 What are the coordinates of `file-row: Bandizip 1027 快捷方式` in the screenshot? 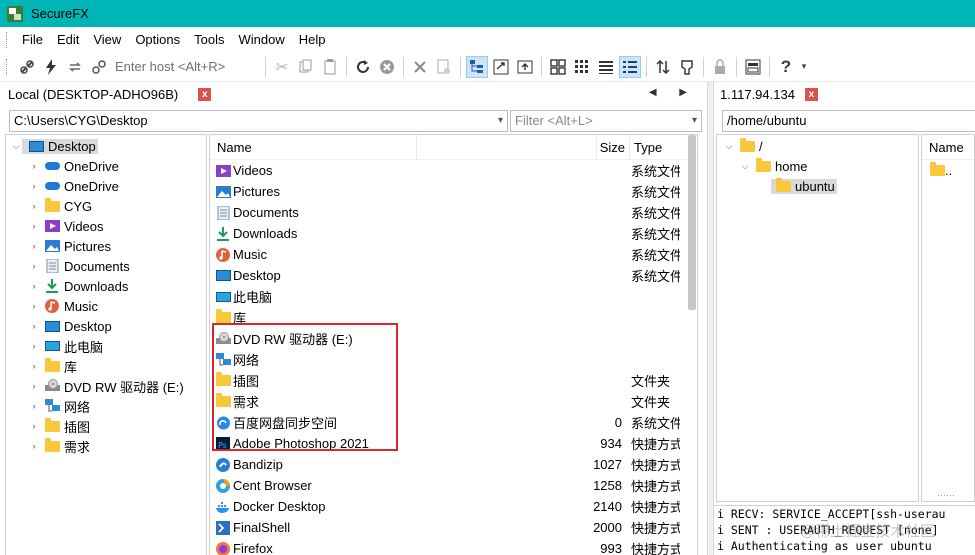 It's located at (453, 464).